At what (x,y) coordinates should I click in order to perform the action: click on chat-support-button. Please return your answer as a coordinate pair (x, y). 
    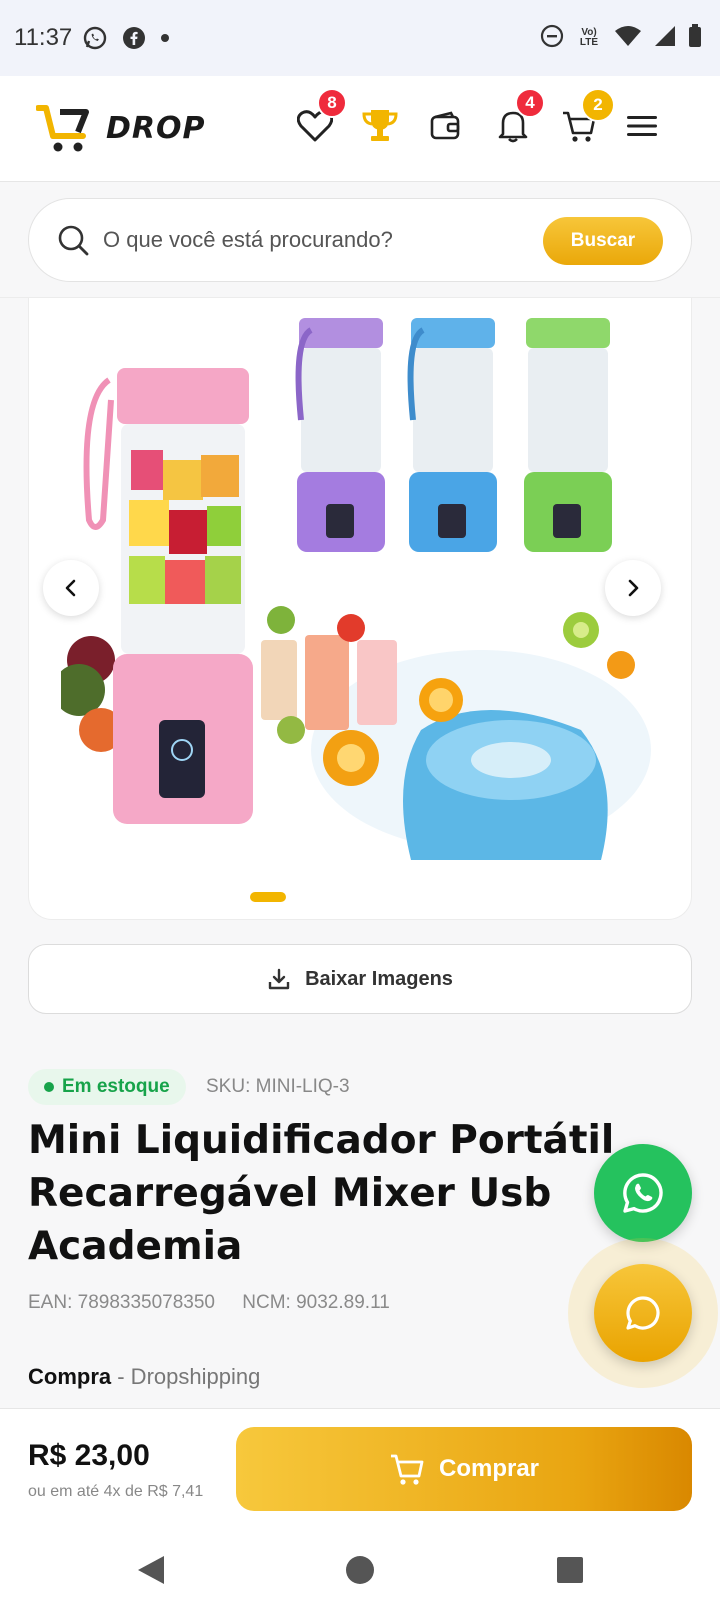
    Looking at the image, I should click on (643, 1313).